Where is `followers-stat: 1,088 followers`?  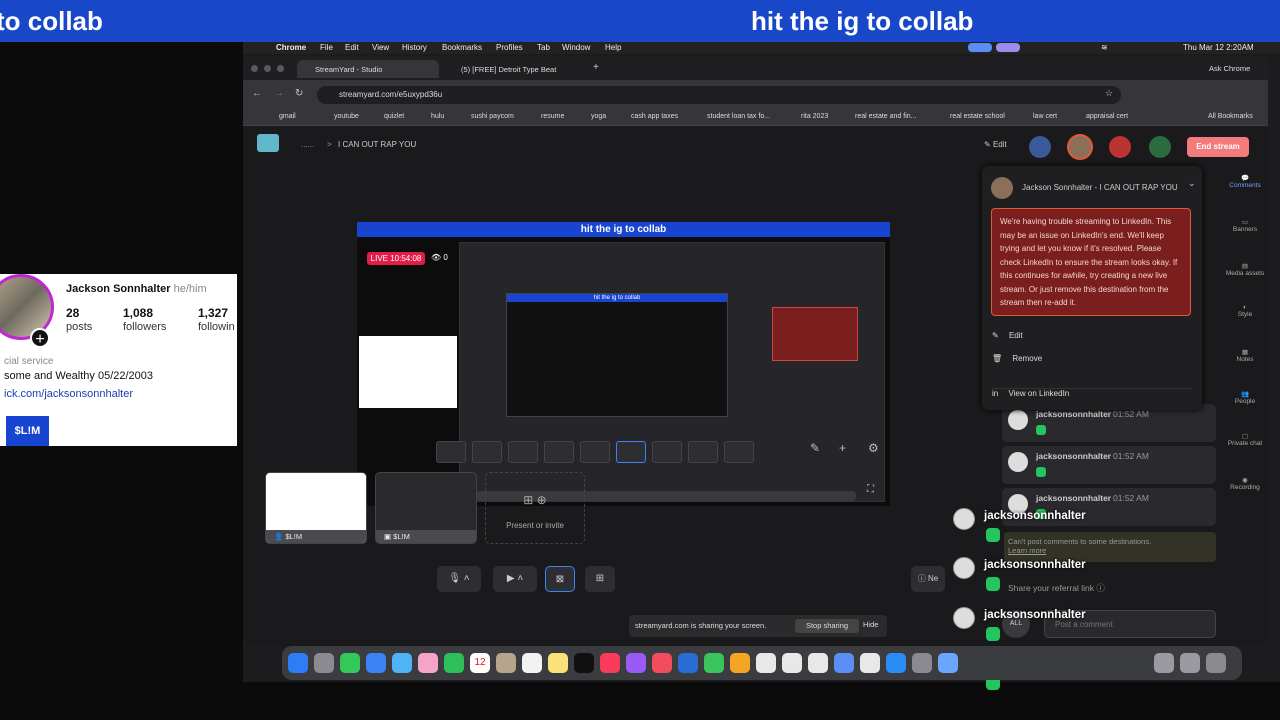
followers-stat: 1,088 followers is located at coordinates (144, 319).